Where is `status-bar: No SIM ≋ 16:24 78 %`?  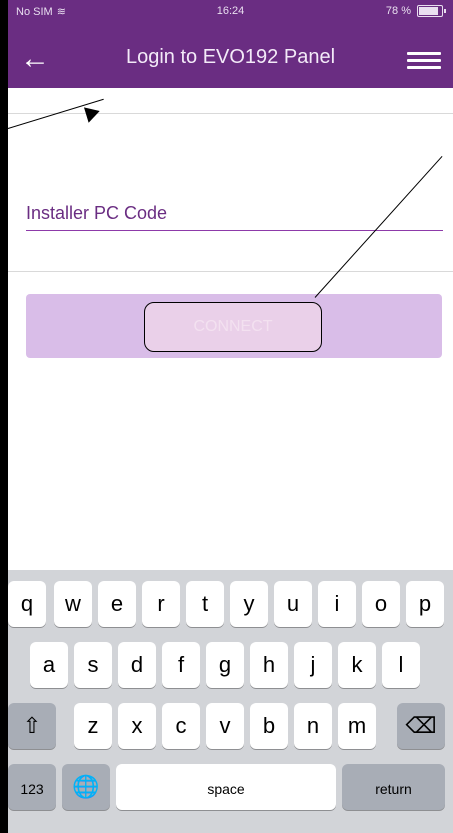 status-bar: No SIM ≋ 16:24 78 % is located at coordinates (230, 12).